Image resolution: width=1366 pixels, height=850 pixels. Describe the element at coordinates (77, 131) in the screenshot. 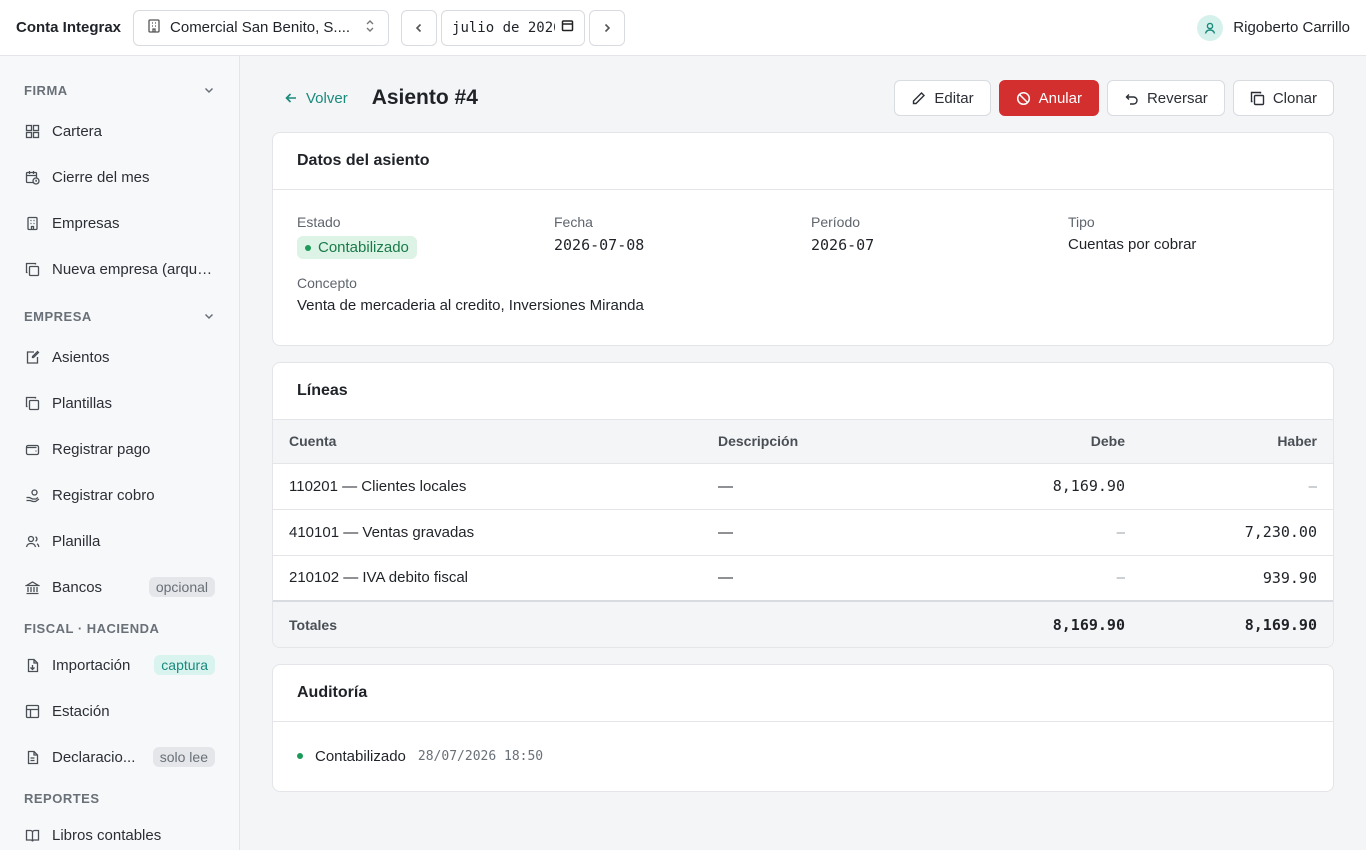

I see `sidebar-item-label: Cartera` at that location.